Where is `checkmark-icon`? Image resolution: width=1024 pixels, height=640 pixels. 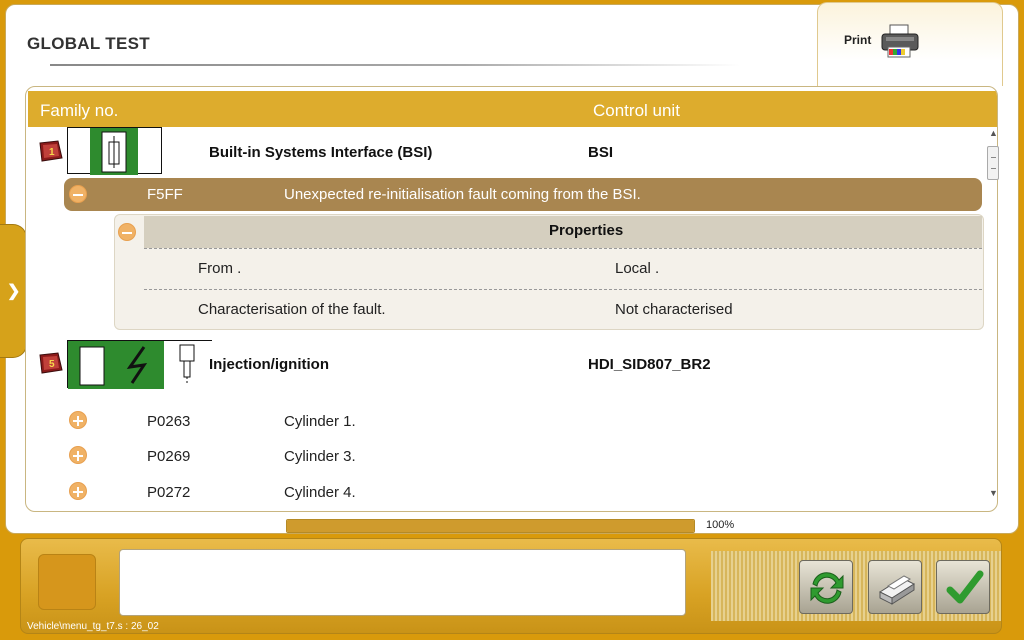 checkmark-icon is located at coordinates (965, 587).